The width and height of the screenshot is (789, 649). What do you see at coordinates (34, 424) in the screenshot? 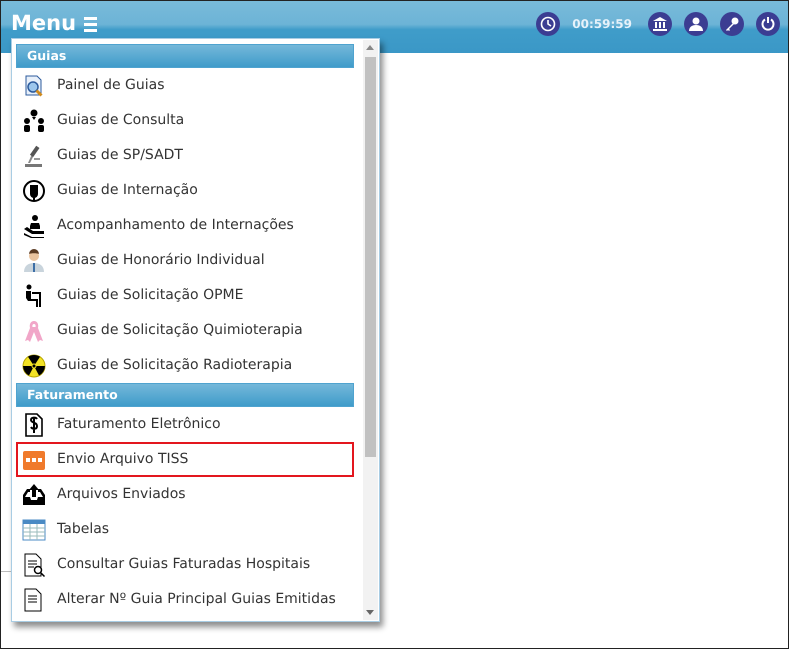
I see `dollar-document-icon` at bounding box center [34, 424].